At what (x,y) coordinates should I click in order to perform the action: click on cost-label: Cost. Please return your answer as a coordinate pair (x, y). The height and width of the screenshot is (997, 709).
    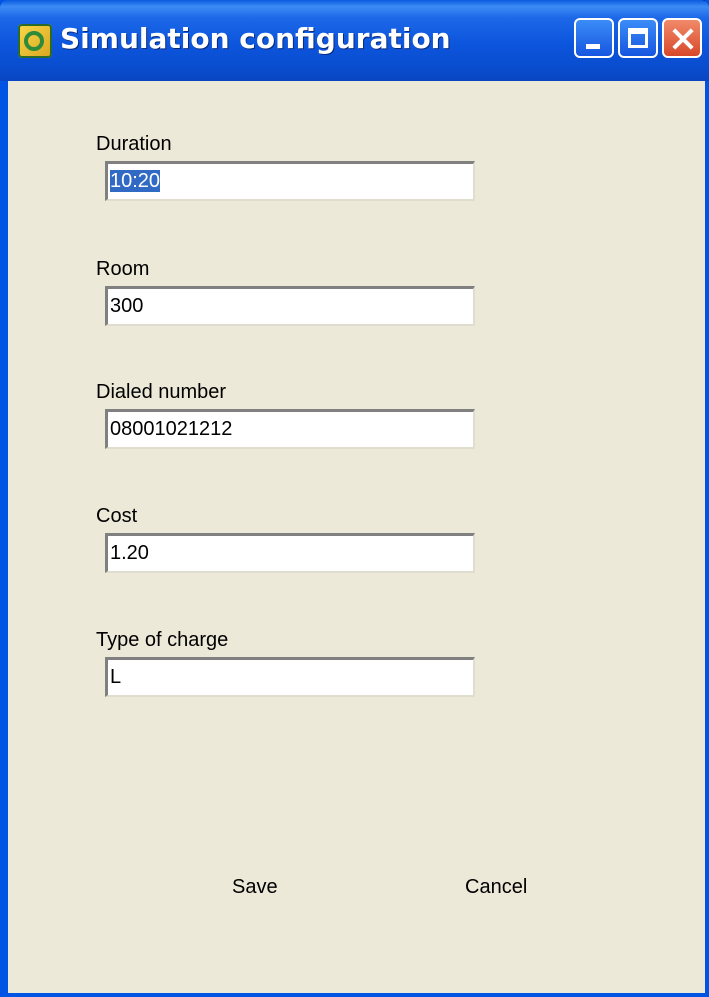
    Looking at the image, I should click on (117, 516).